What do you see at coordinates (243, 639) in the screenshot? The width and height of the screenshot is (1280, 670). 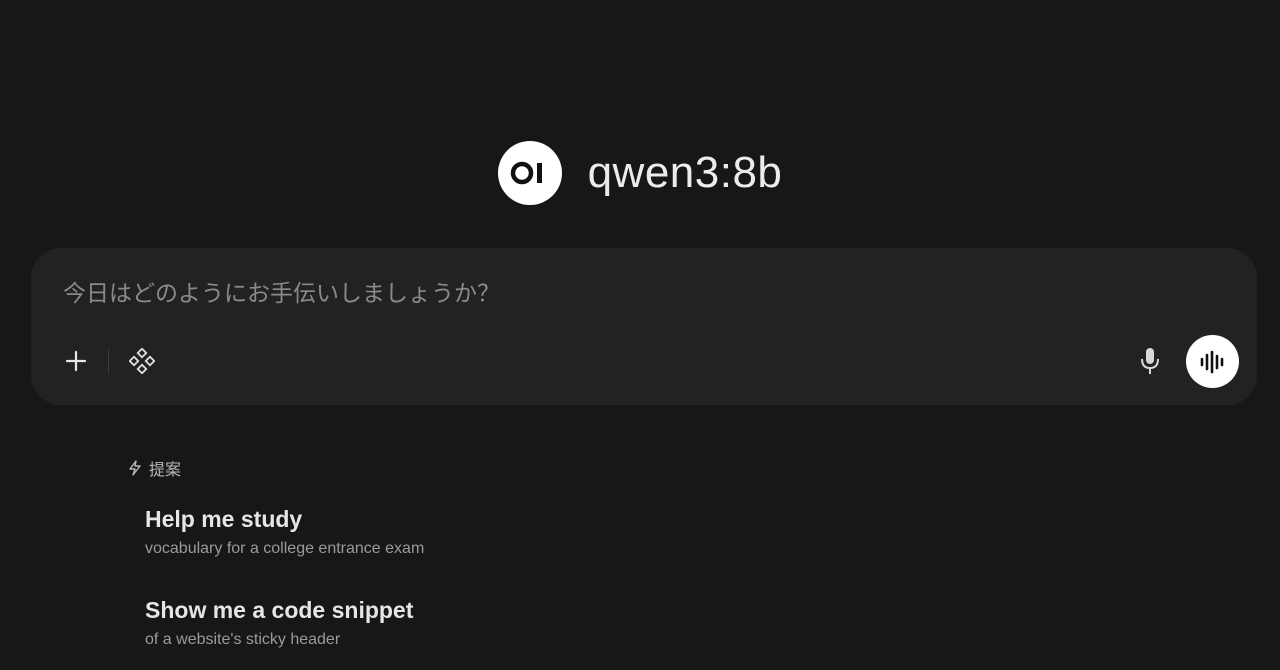 I see `suggestion-subtitle: of a website's sticky header` at bounding box center [243, 639].